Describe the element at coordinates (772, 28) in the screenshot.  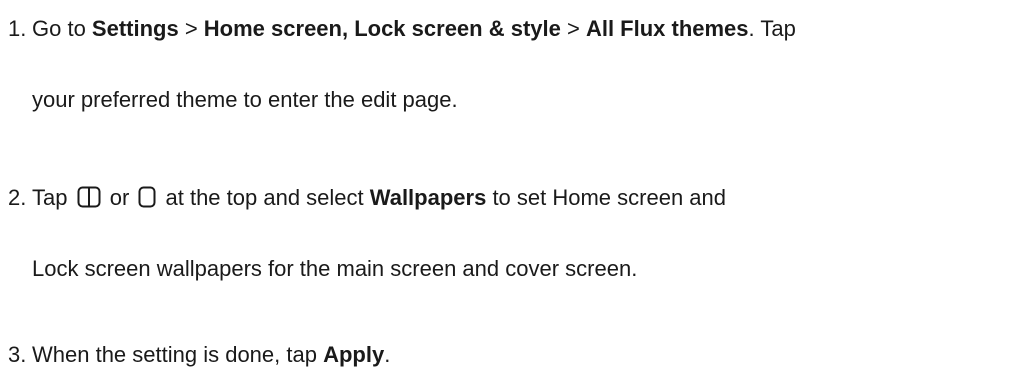
I see `step-text: . Tap` at that location.